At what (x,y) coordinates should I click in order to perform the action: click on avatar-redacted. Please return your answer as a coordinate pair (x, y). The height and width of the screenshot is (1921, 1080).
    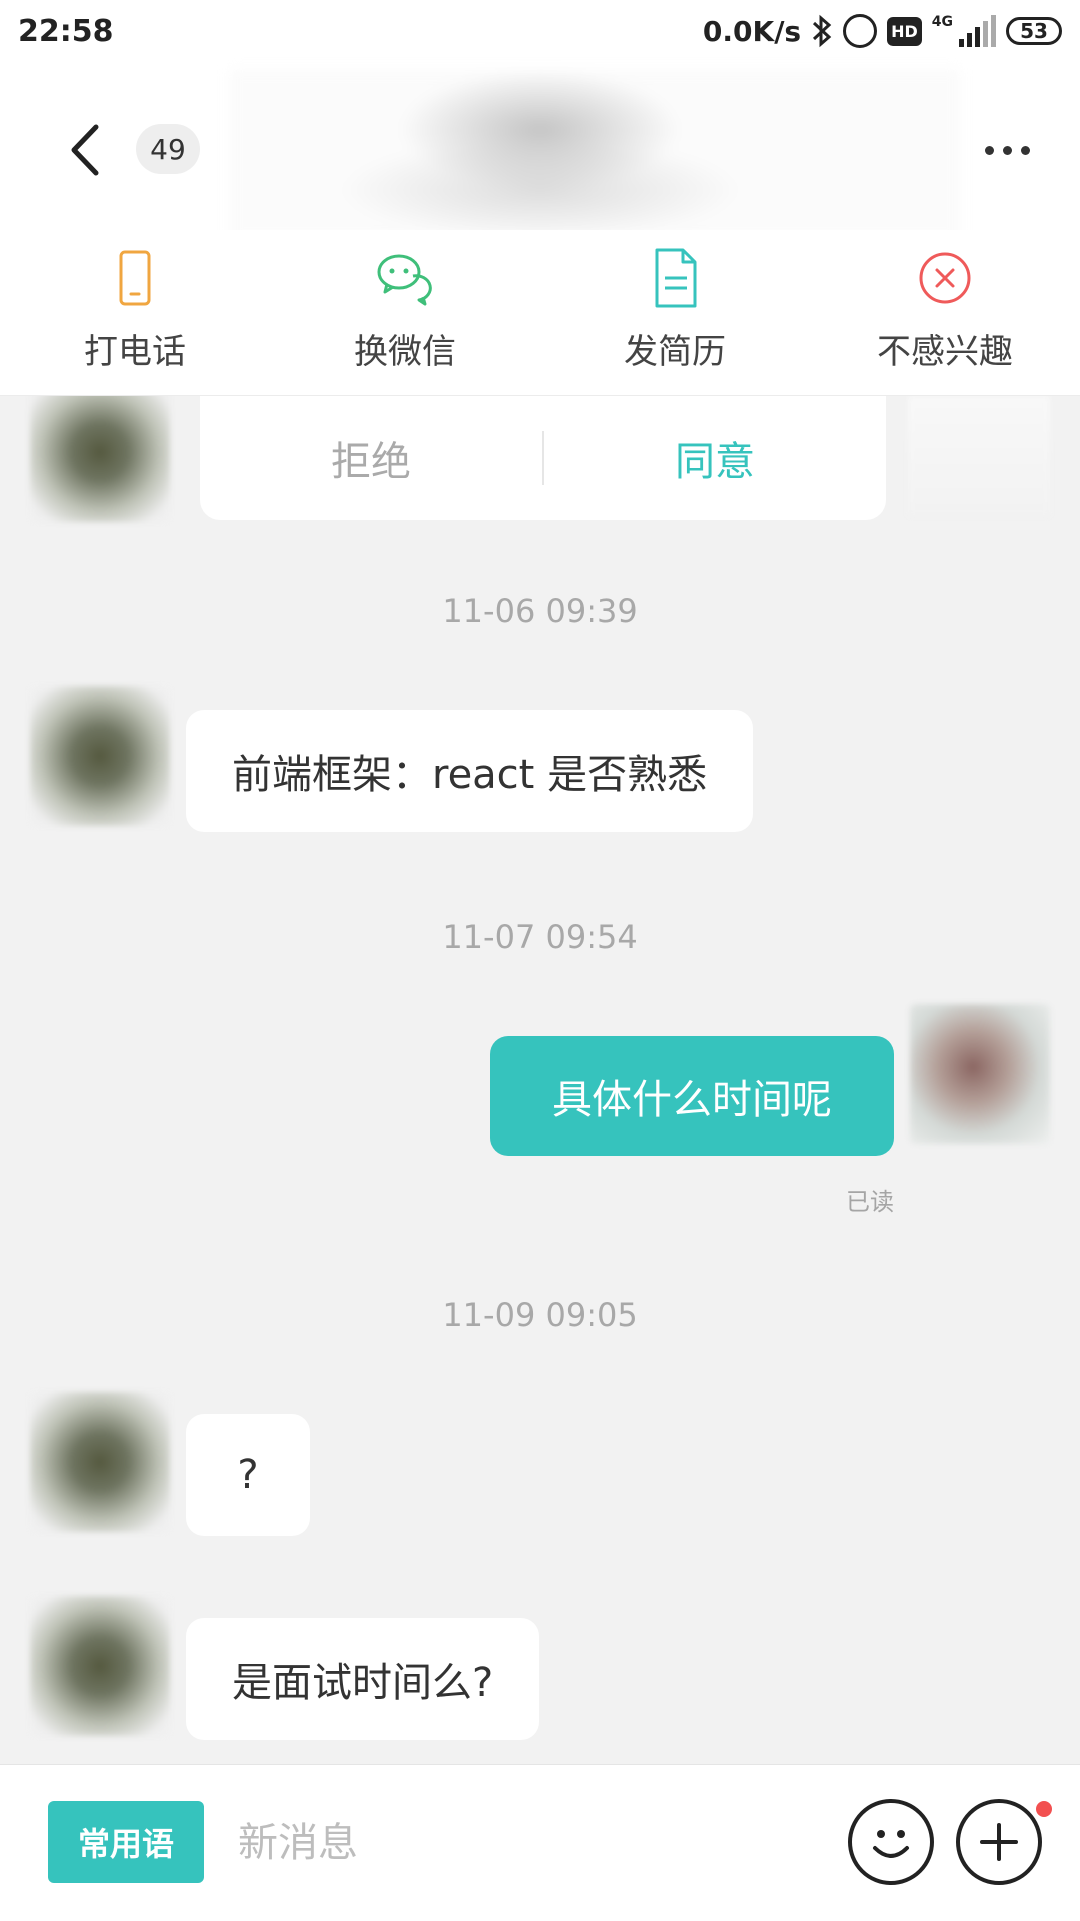
    Looking at the image, I should click on (979, 456).